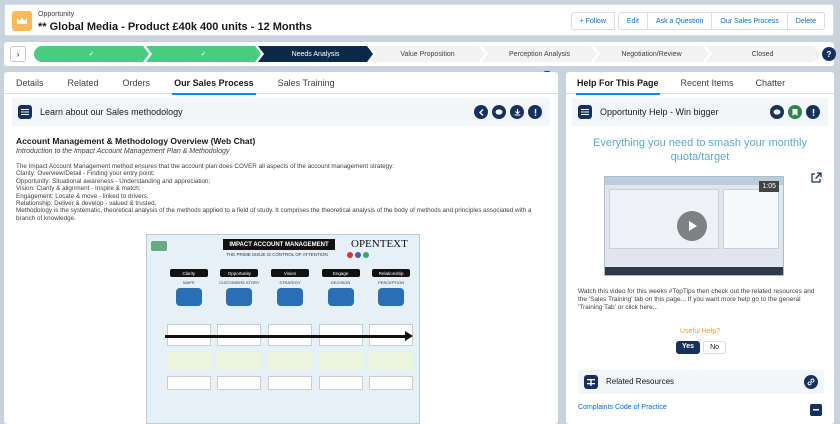 The image size is (840, 424). Describe the element at coordinates (591, 382) in the screenshot. I see `resources-icon` at that location.